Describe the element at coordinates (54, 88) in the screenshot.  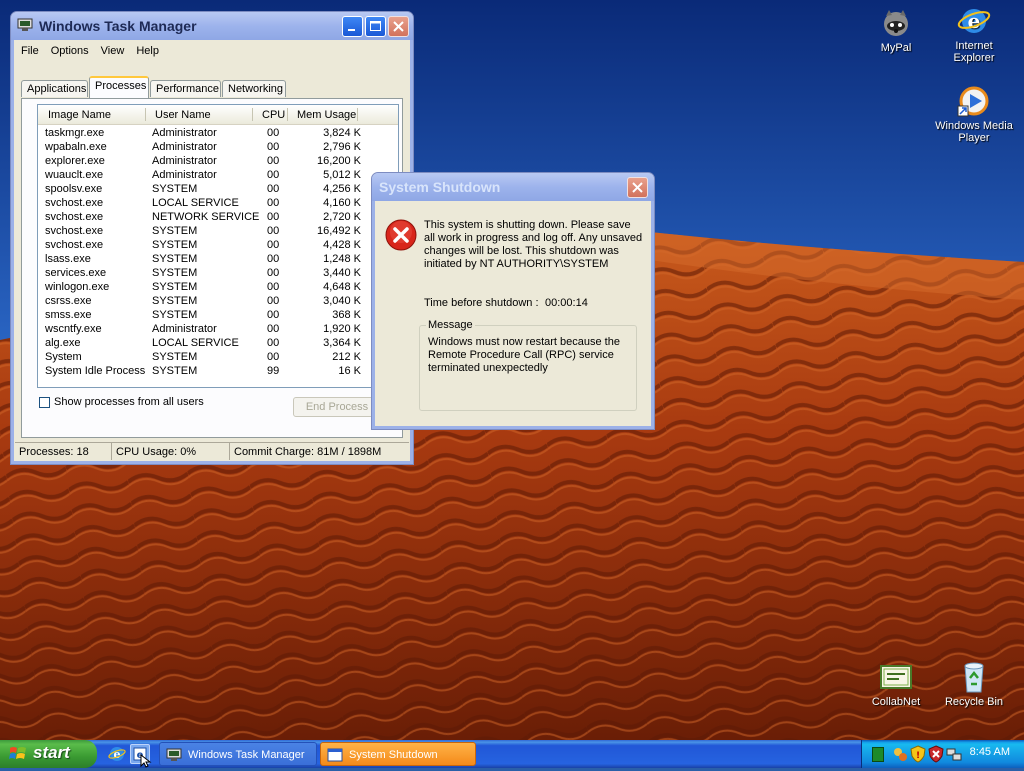
I see `tab-applications: Applications` at that location.